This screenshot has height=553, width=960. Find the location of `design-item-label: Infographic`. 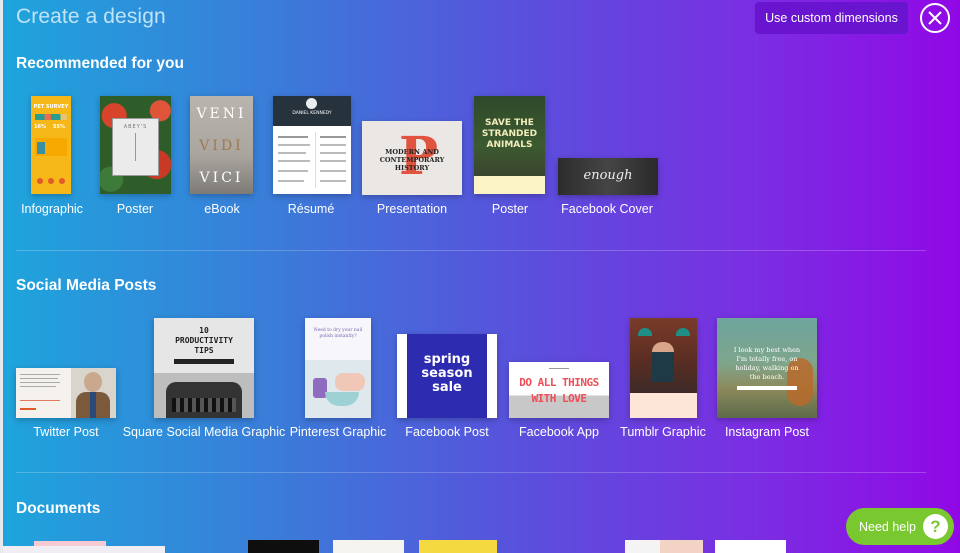

design-item-label: Infographic is located at coordinates (52, 209).